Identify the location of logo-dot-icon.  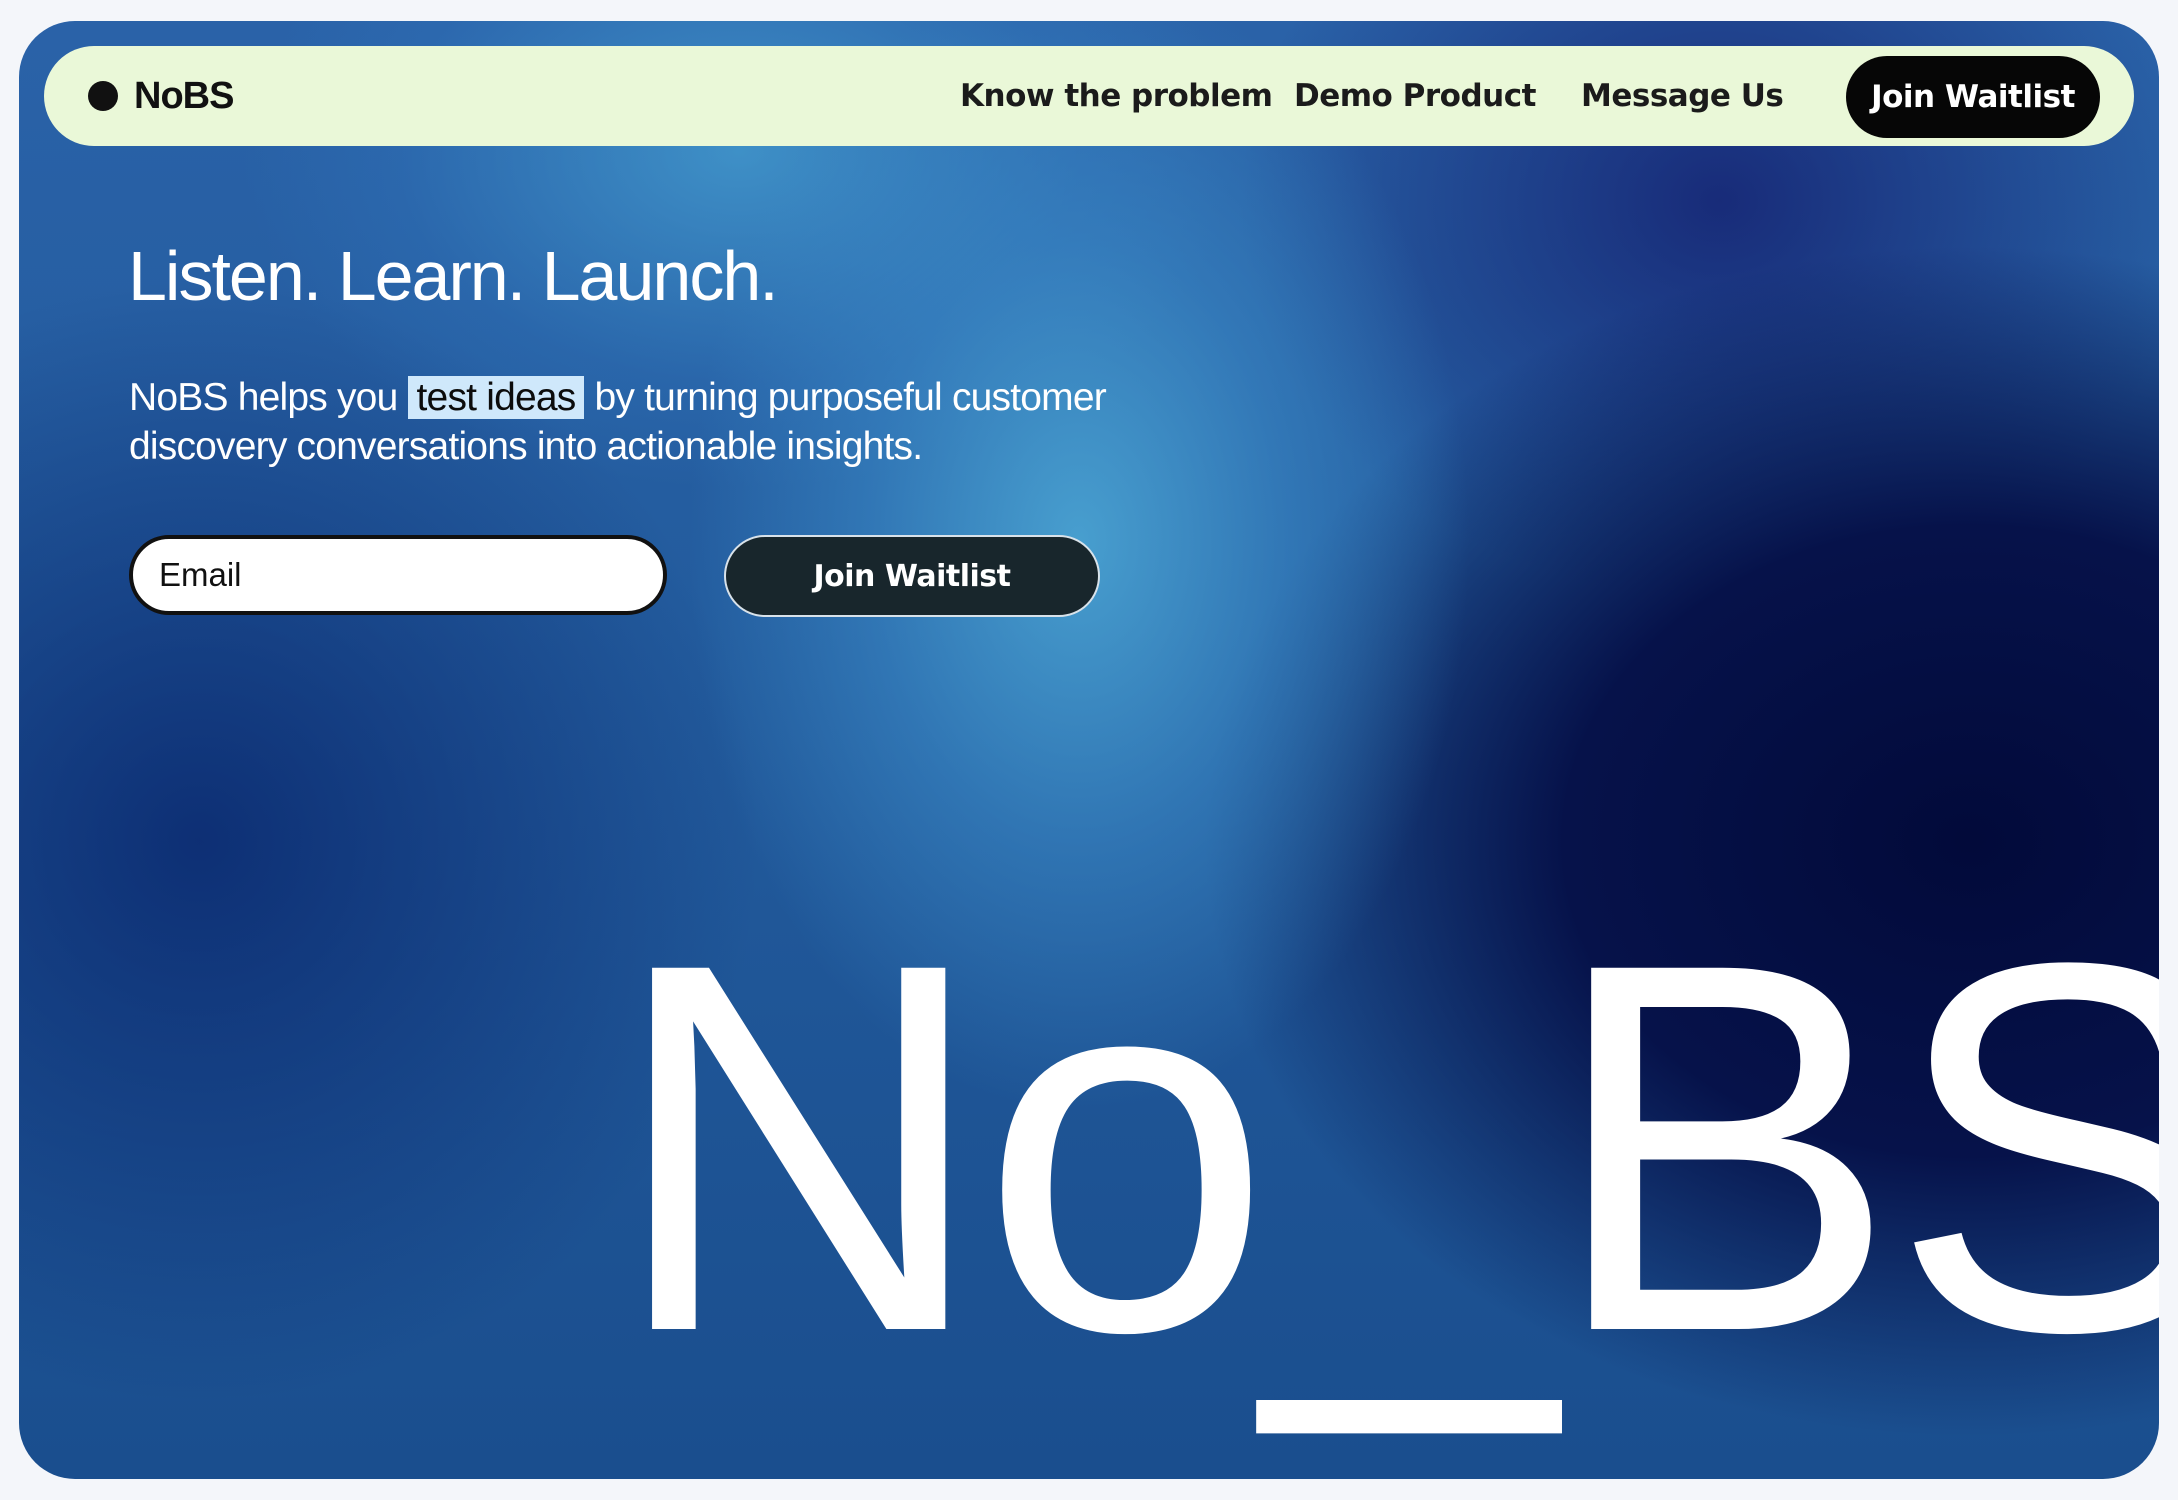
(103, 96).